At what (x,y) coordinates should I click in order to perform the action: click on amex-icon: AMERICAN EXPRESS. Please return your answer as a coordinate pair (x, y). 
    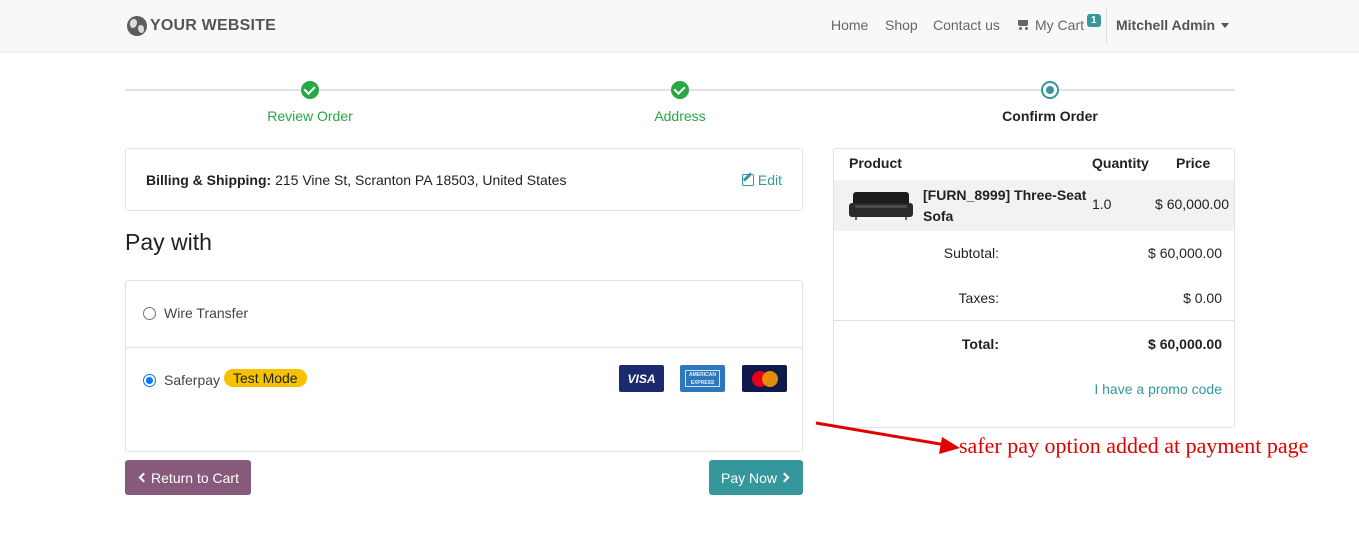
    Looking at the image, I should click on (702, 378).